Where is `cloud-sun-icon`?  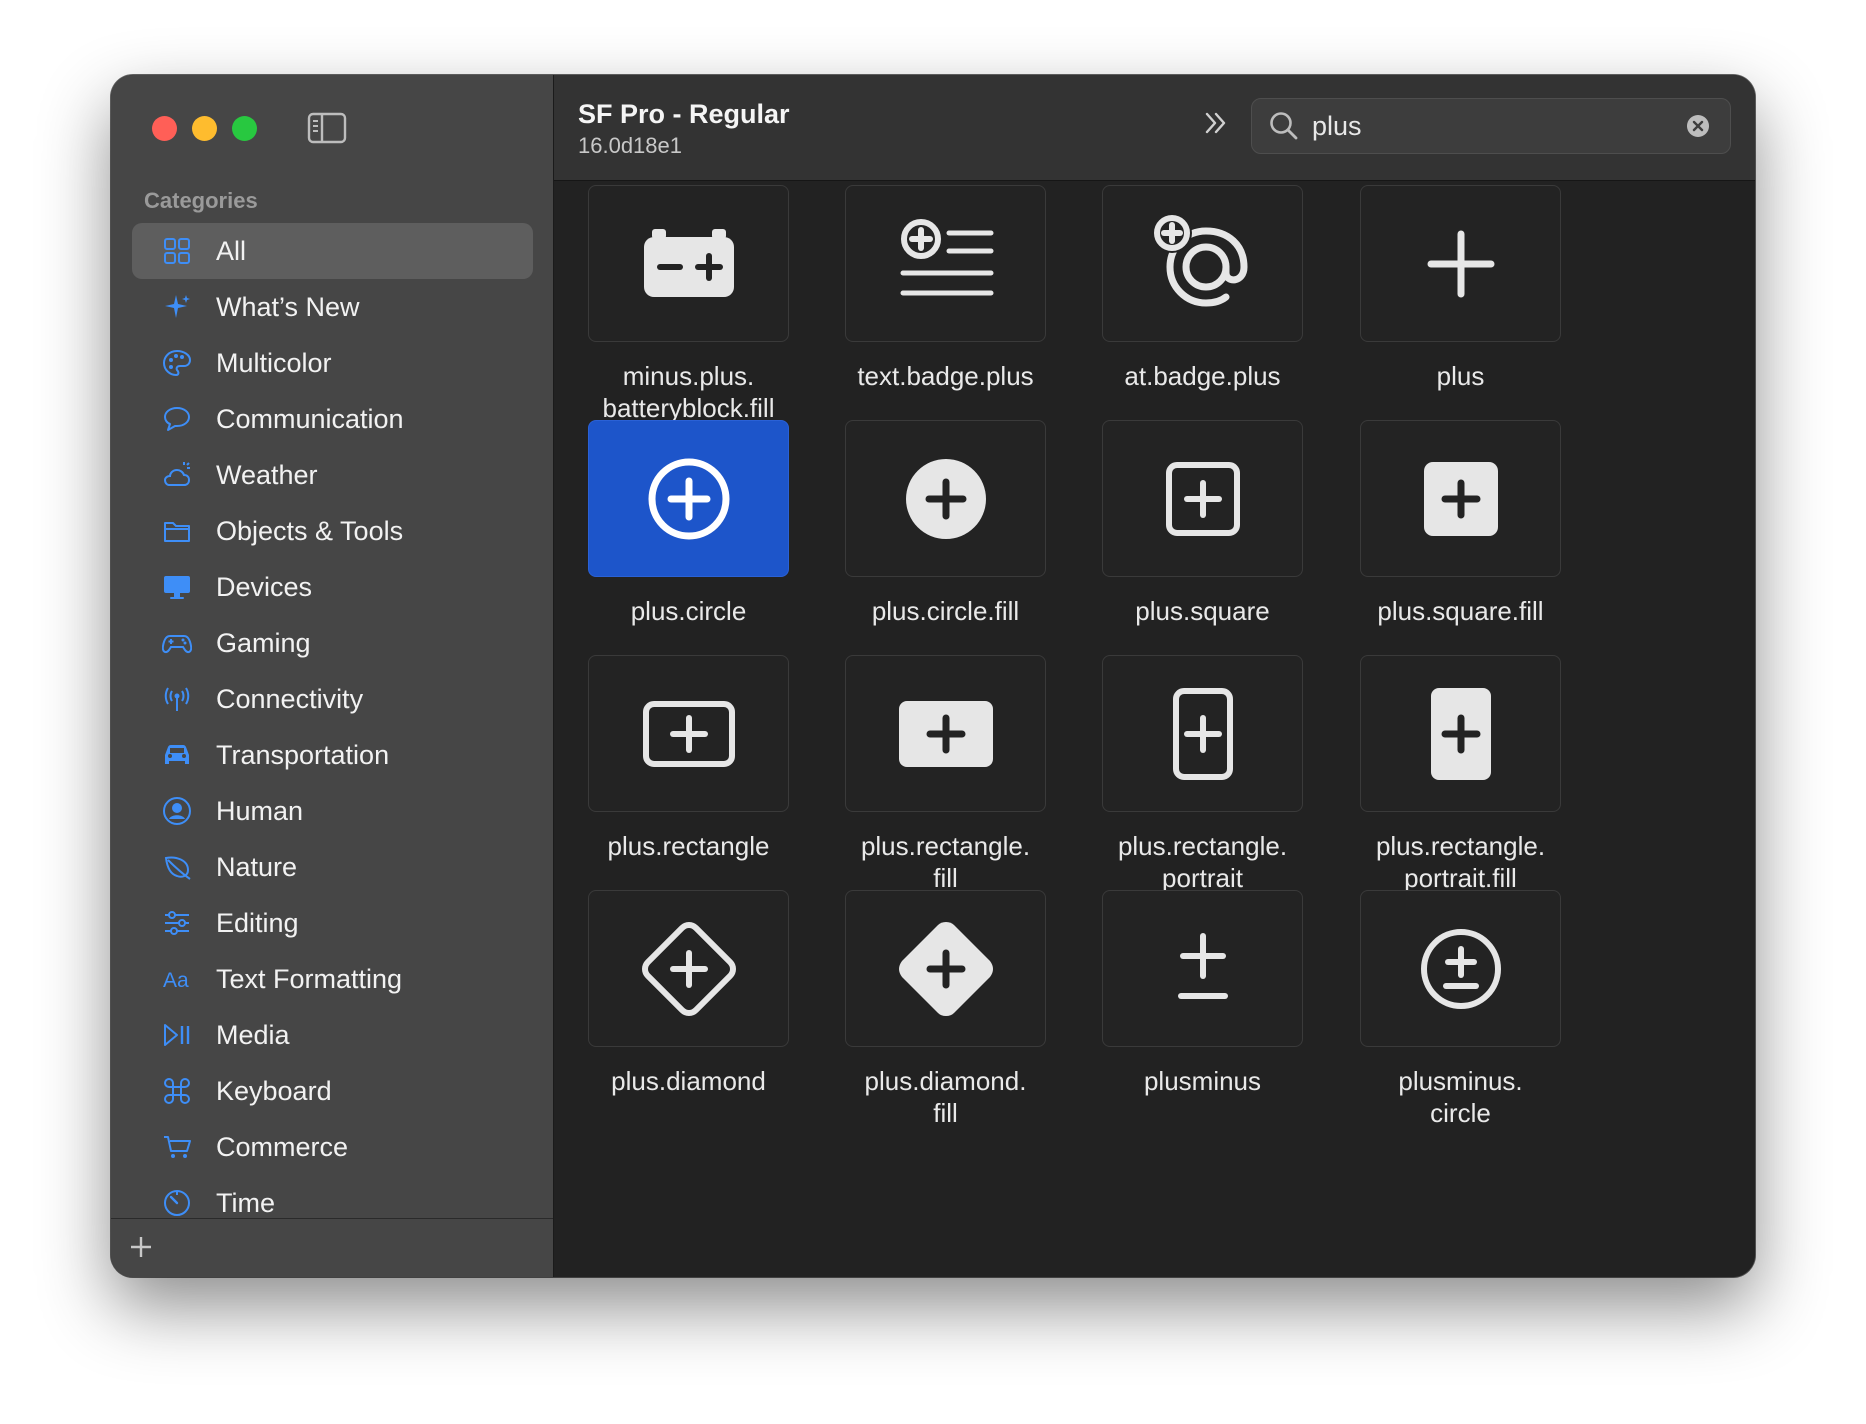
cloud-sun-icon is located at coordinates (177, 475).